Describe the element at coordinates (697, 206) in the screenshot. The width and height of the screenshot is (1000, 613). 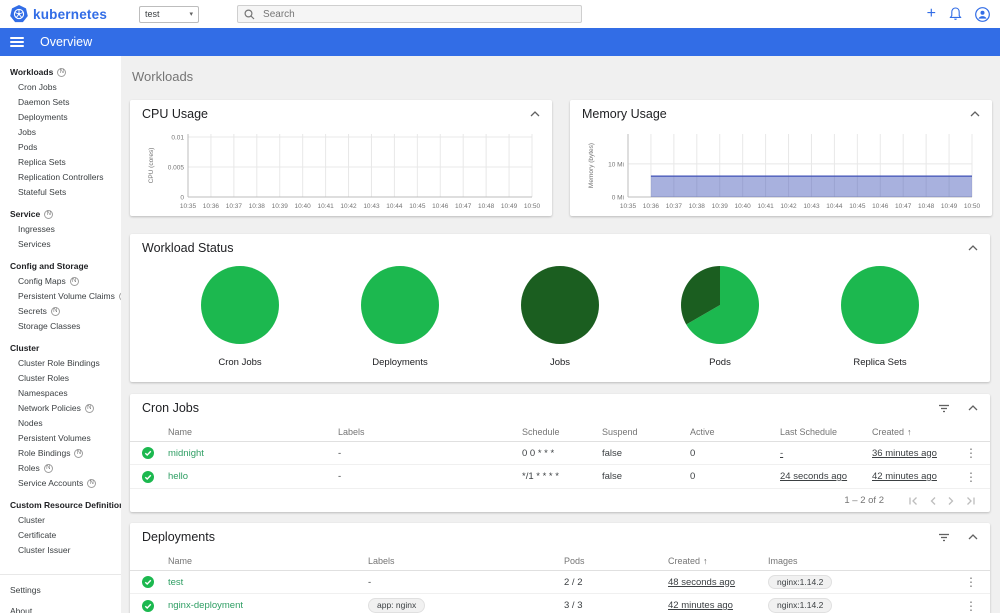
I see `svg-text: 10:38` at that location.